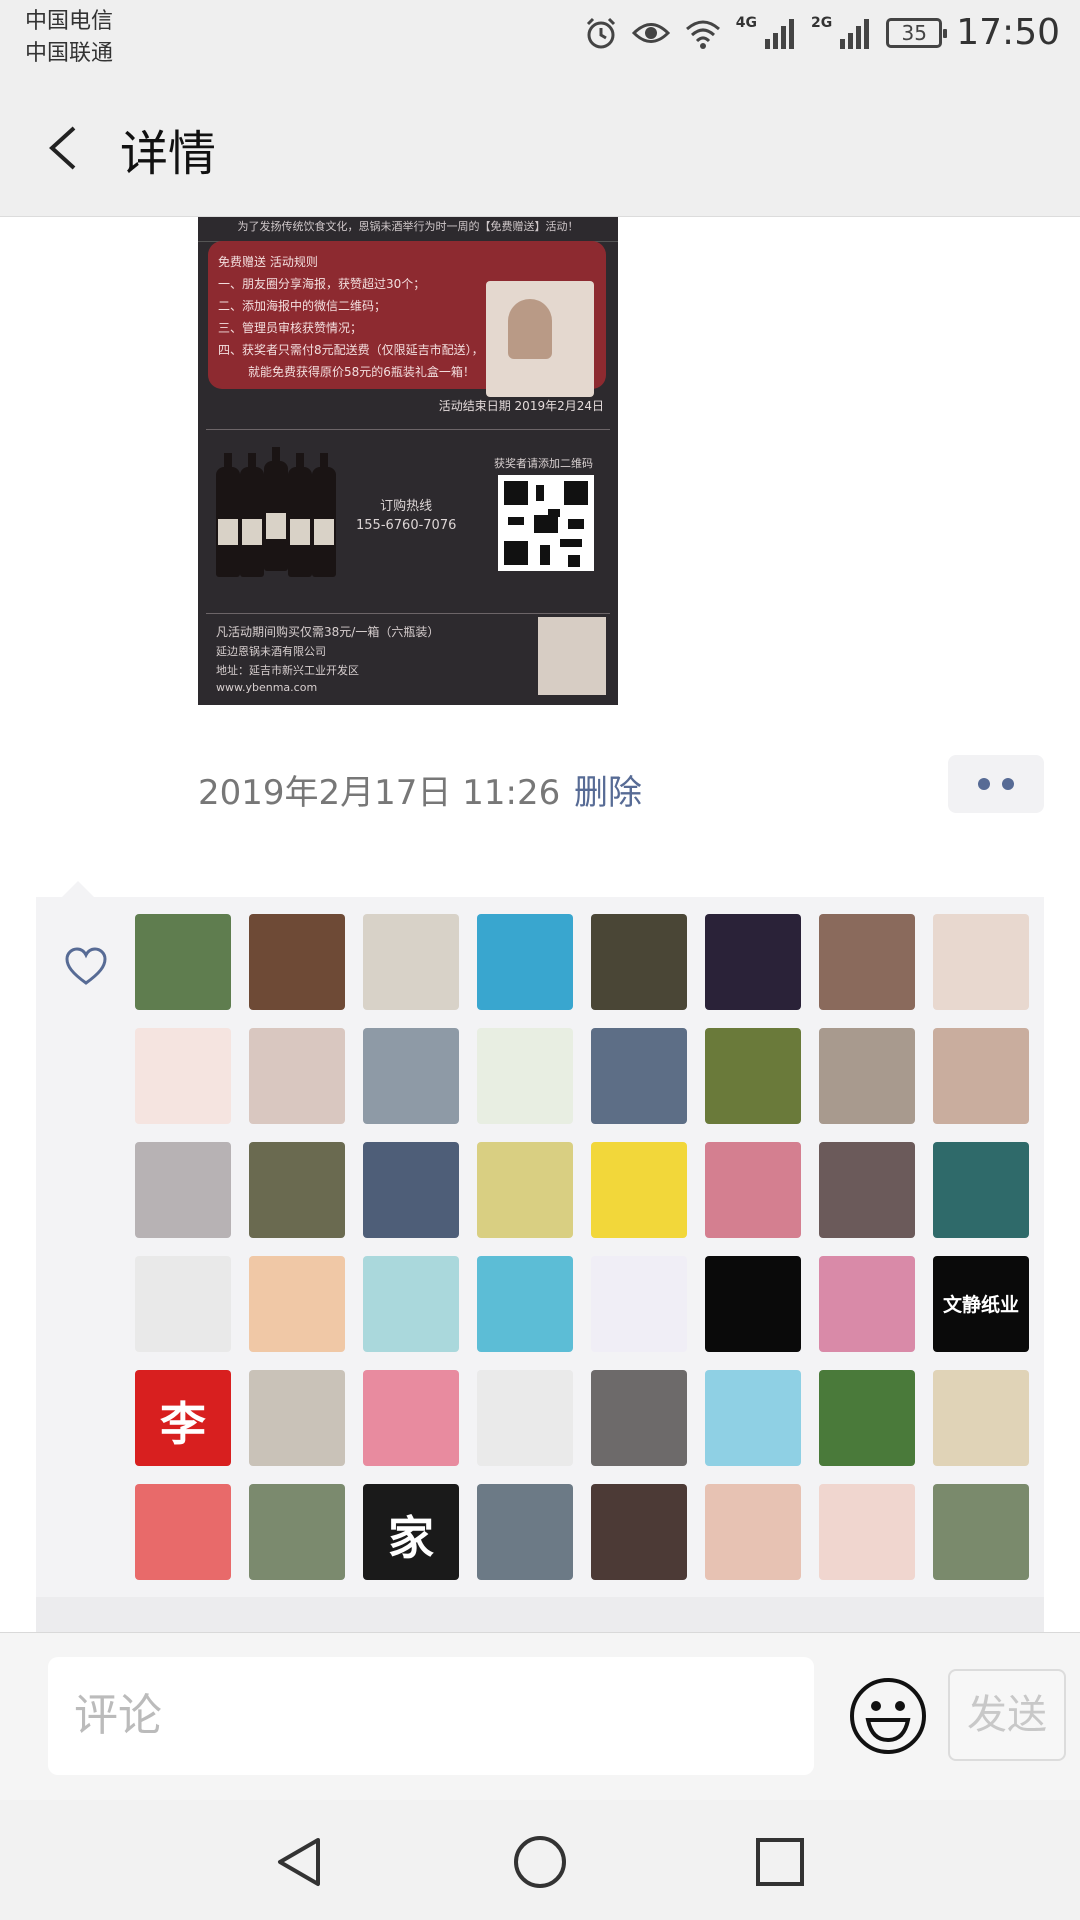 This screenshot has height=1920, width=1080. I want to click on comment-input: 评论, so click(431, 1716).